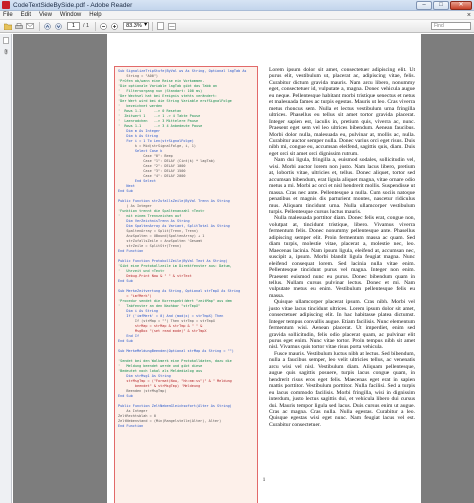 This screenshot has height=503, width=474. What do you see at coordinates (8, 15) in the screenshot?
I see `menu-file: File` at bounding box center [8, 15].